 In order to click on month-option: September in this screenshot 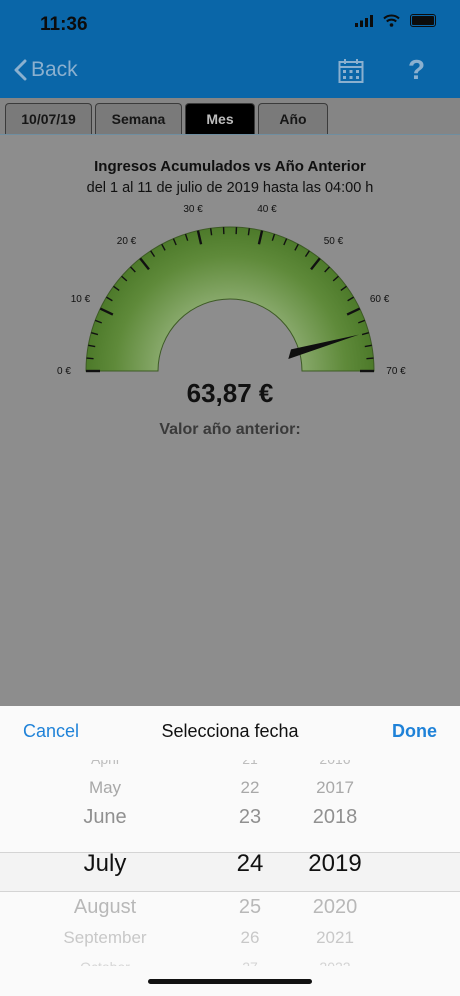, I will do `click(105, 938)`.